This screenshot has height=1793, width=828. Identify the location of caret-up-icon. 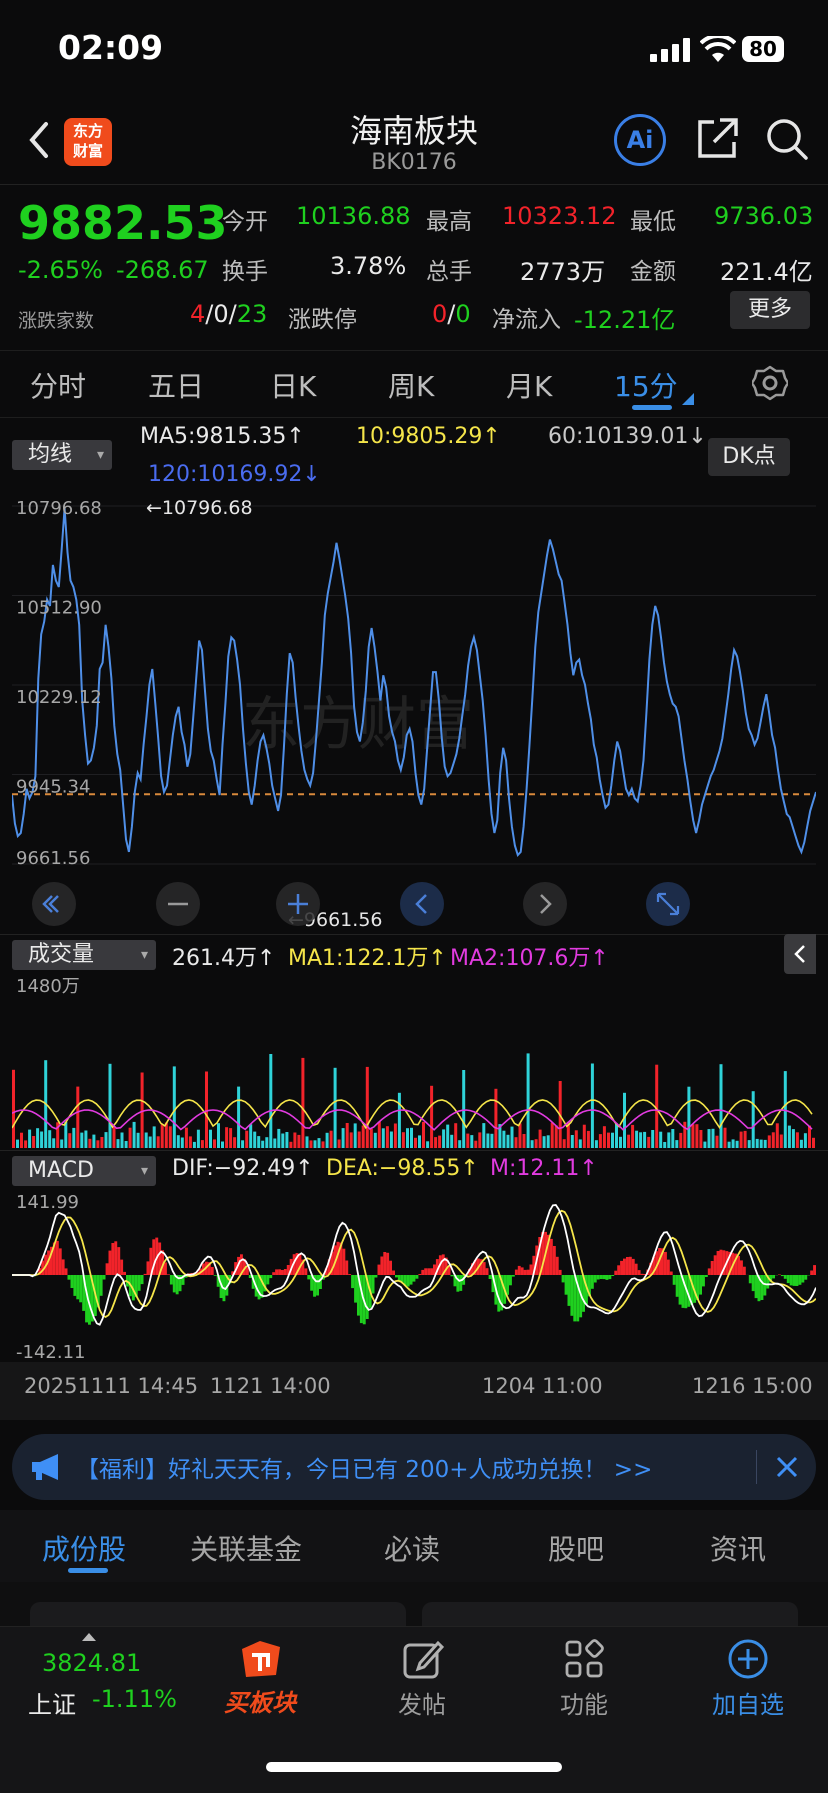
(89, 1636).